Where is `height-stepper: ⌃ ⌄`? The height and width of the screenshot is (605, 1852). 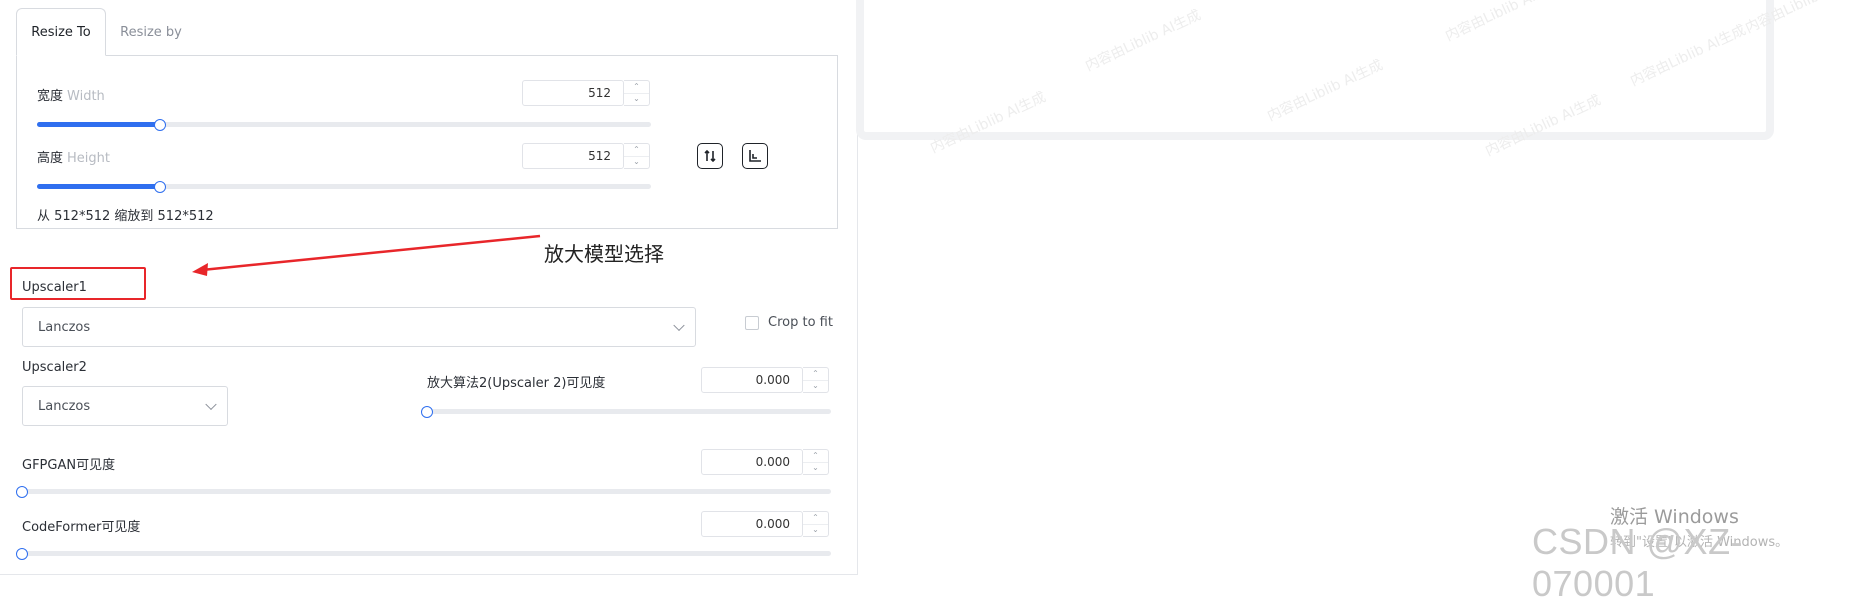 height-stepper: ⌃ ⌄ is located at coordinates (637, 156).